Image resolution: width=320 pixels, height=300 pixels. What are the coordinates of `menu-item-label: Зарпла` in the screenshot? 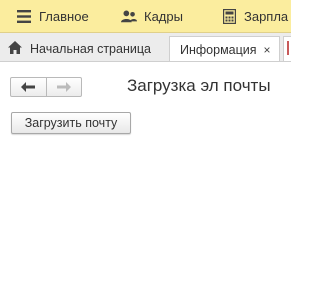 It's located at (266, 16).